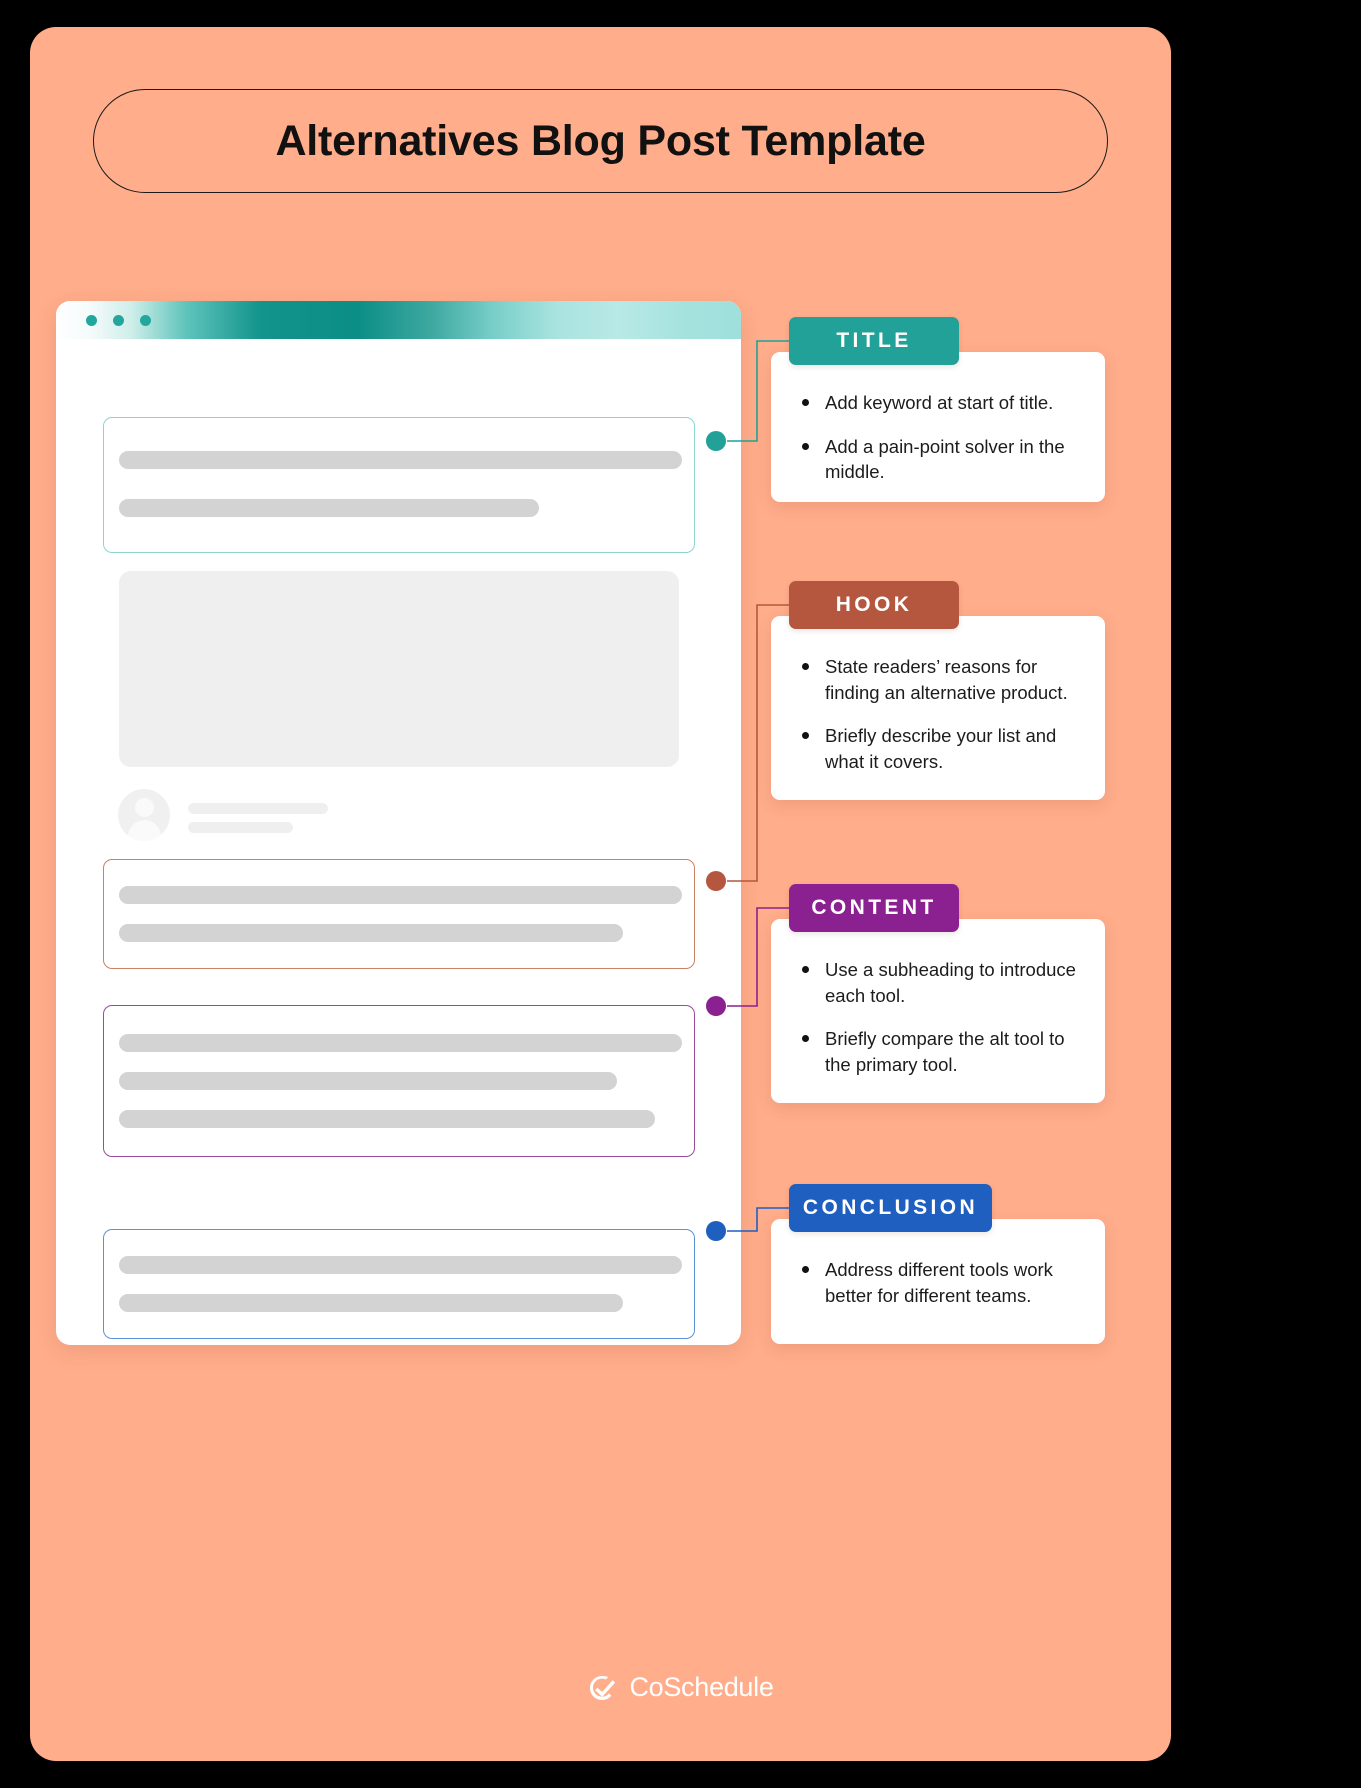  I want to click on window-dot-maximize-icon, so click(145, 320).